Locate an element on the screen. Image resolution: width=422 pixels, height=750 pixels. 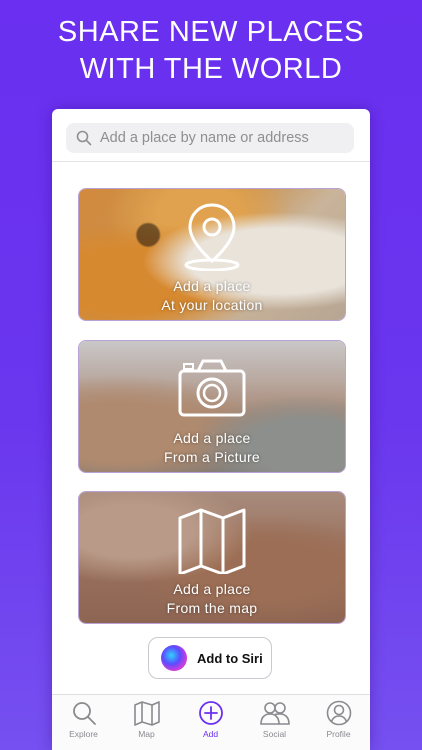
tab-profile: Profile is located at coordinates (338, 722).